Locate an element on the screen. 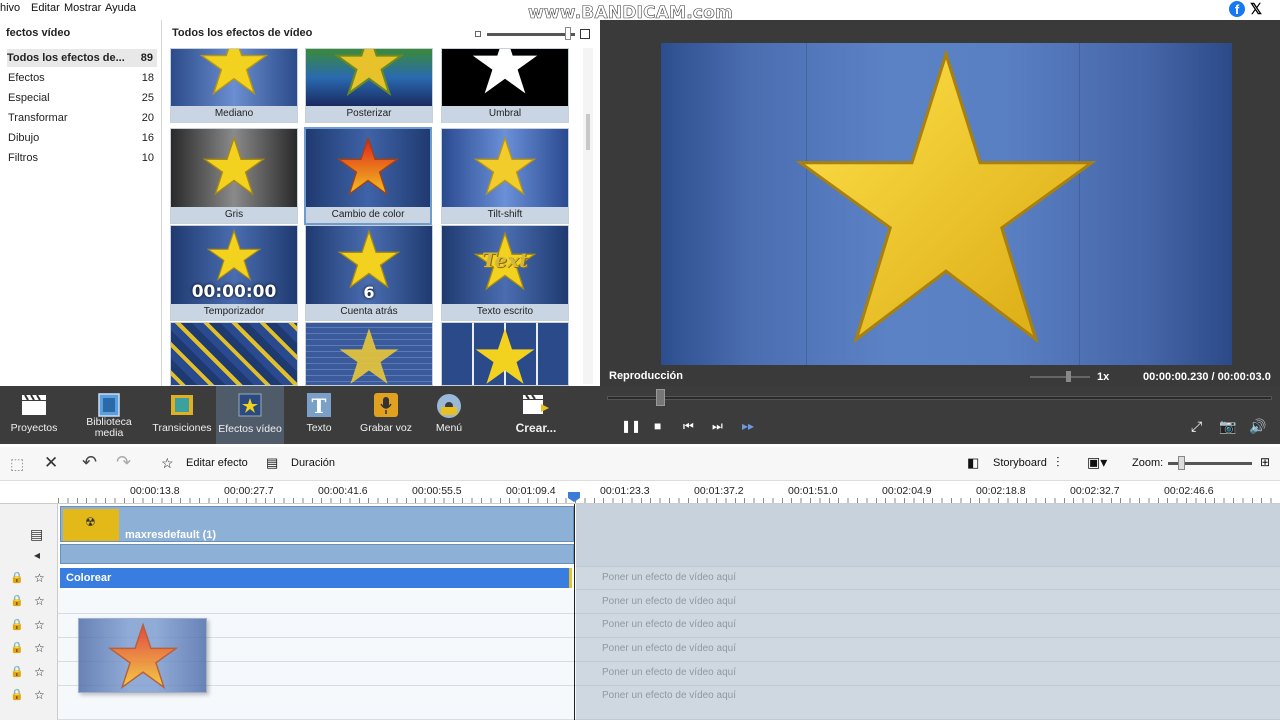 This screenshot has width=1280, height=720. previous-icon: ⏮ is located at coordinates (688, 426).